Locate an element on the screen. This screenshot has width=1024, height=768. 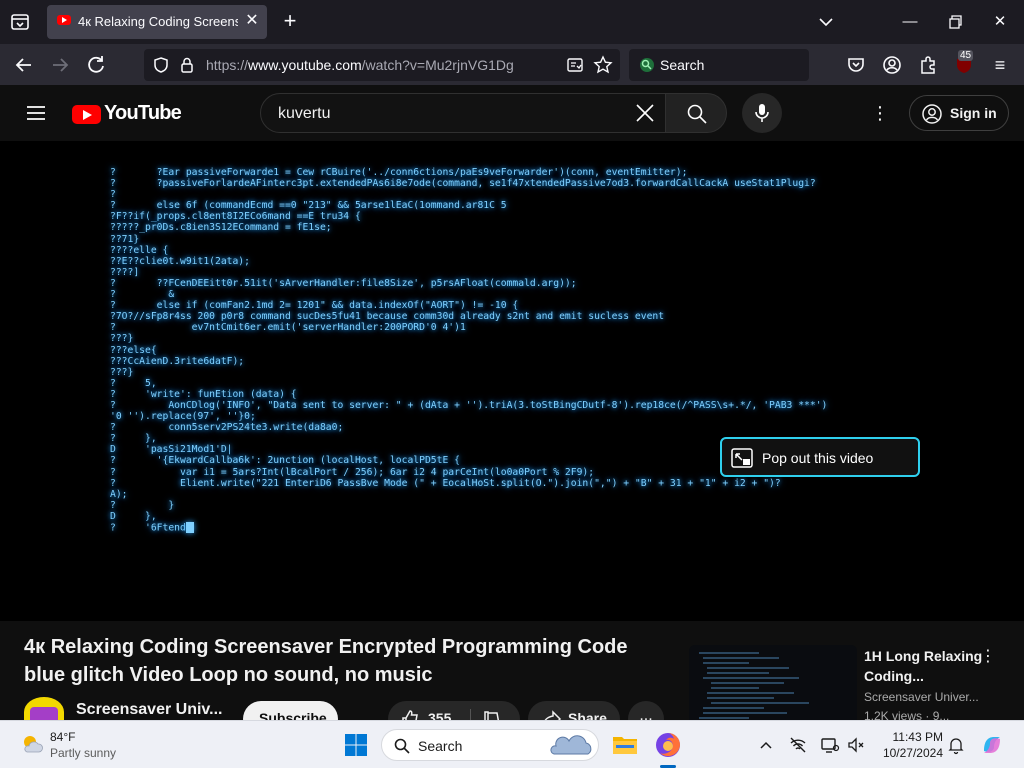
display-icon is located at coordinates (830, 745).